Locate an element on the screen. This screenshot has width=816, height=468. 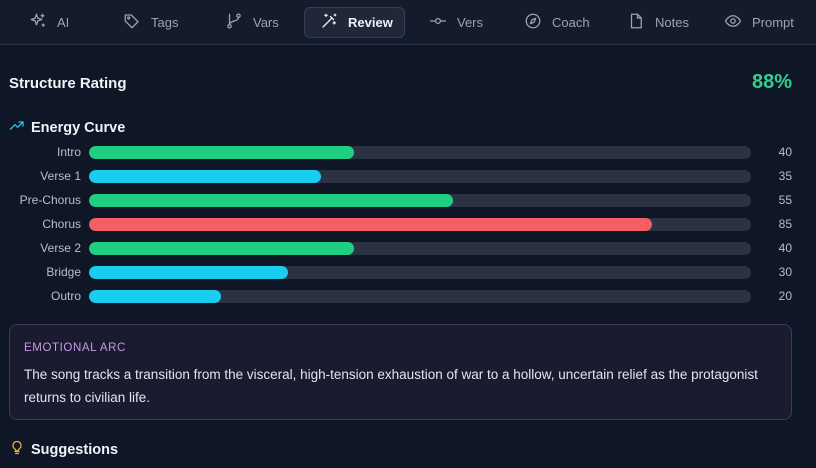
energy-curve-heading: Energy Curve is located at coordinates (67, 128).